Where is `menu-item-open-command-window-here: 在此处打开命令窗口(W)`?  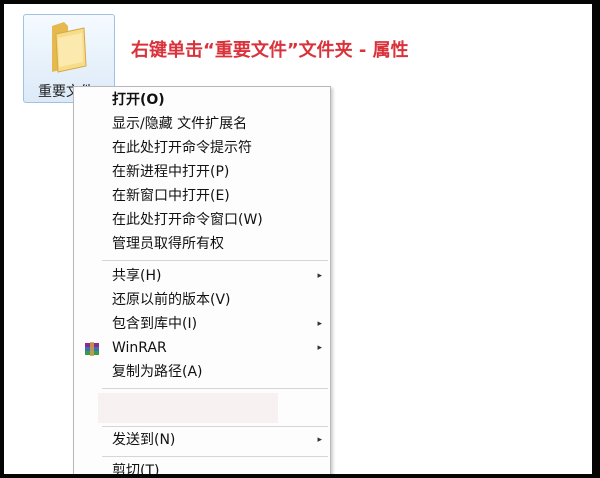
menu-item-open-command-window-here: 在此处打开命令窗口(W) is located at coordinates (202, 220).